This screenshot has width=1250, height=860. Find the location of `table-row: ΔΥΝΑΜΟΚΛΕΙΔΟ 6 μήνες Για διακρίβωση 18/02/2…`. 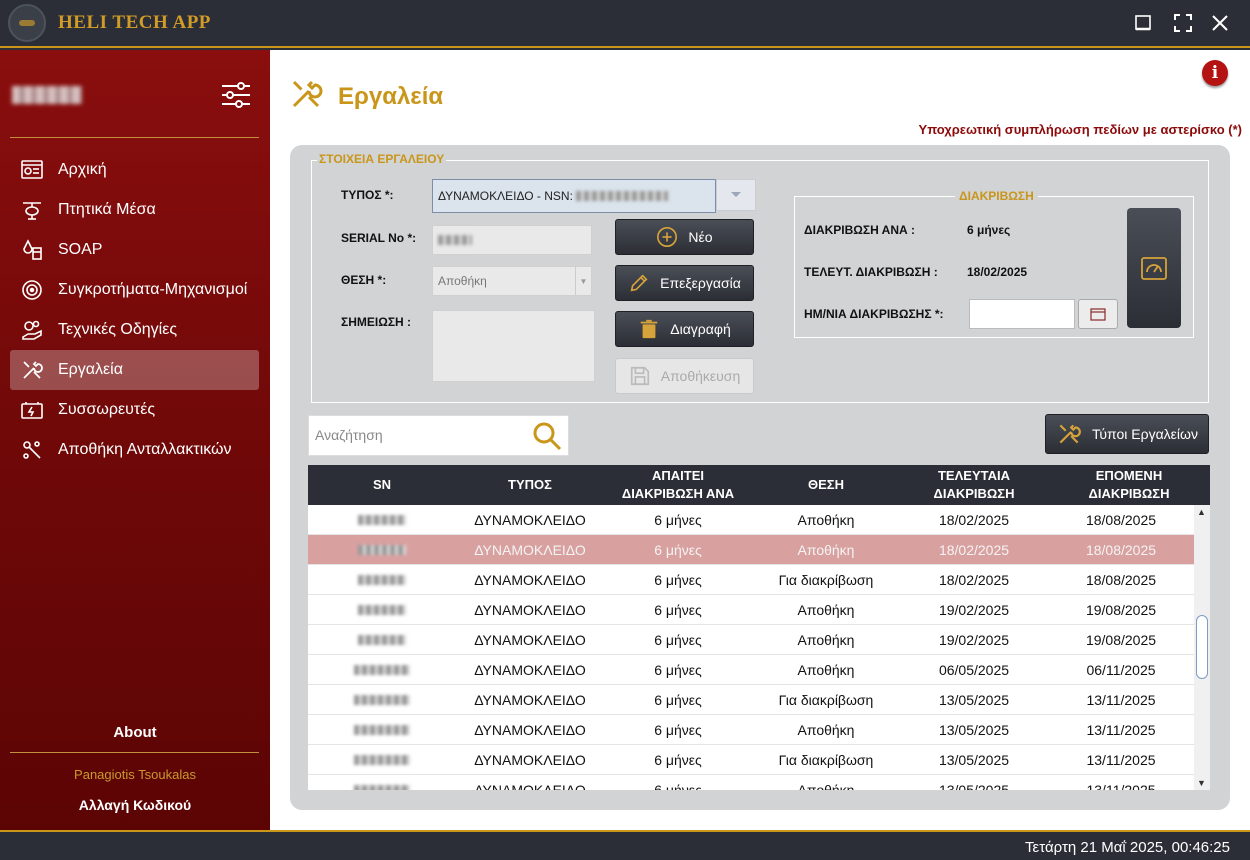

table-row: ΔΥΝΑΜΟΚΛΕΙΔΟ 6 μήνες Για διακρίβωση 18/02/2… is located at coordinates (751, 580).